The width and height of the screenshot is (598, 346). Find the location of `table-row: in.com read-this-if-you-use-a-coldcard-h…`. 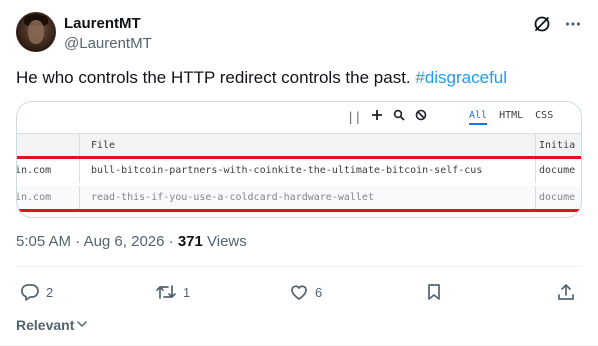

table-row: in.com read-this-if-you-use-a-coldcard-h… is located at coordinates (298, 198).